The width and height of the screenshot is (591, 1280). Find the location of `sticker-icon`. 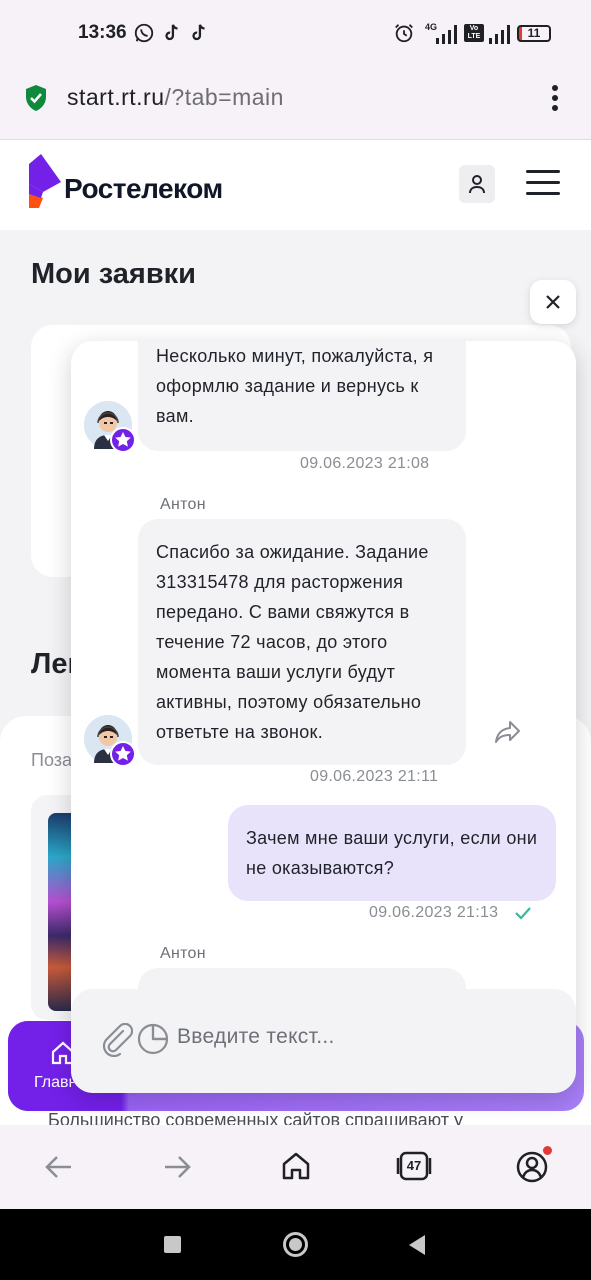

sticker-icon is located at coordinates (153, 1039).